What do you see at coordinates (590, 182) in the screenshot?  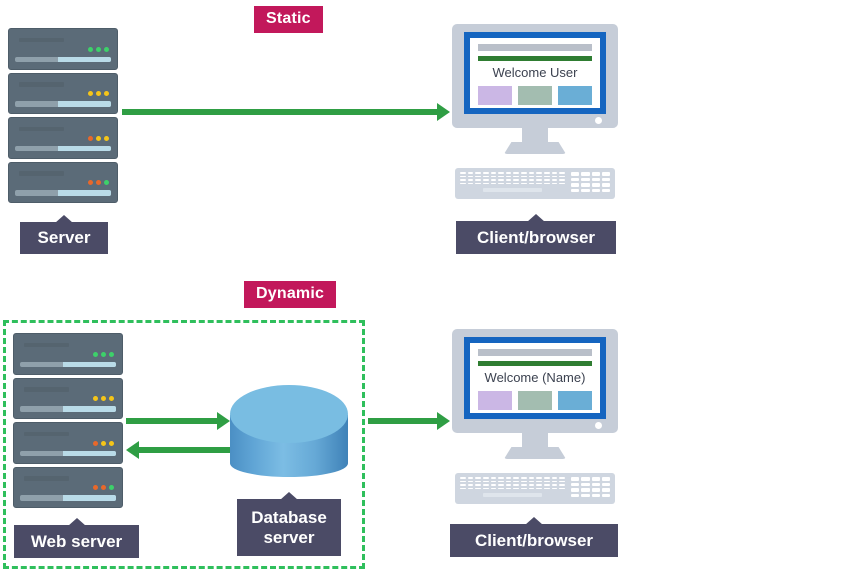 I see `keyboard-static-numpad` at bounding box center [590, 182].